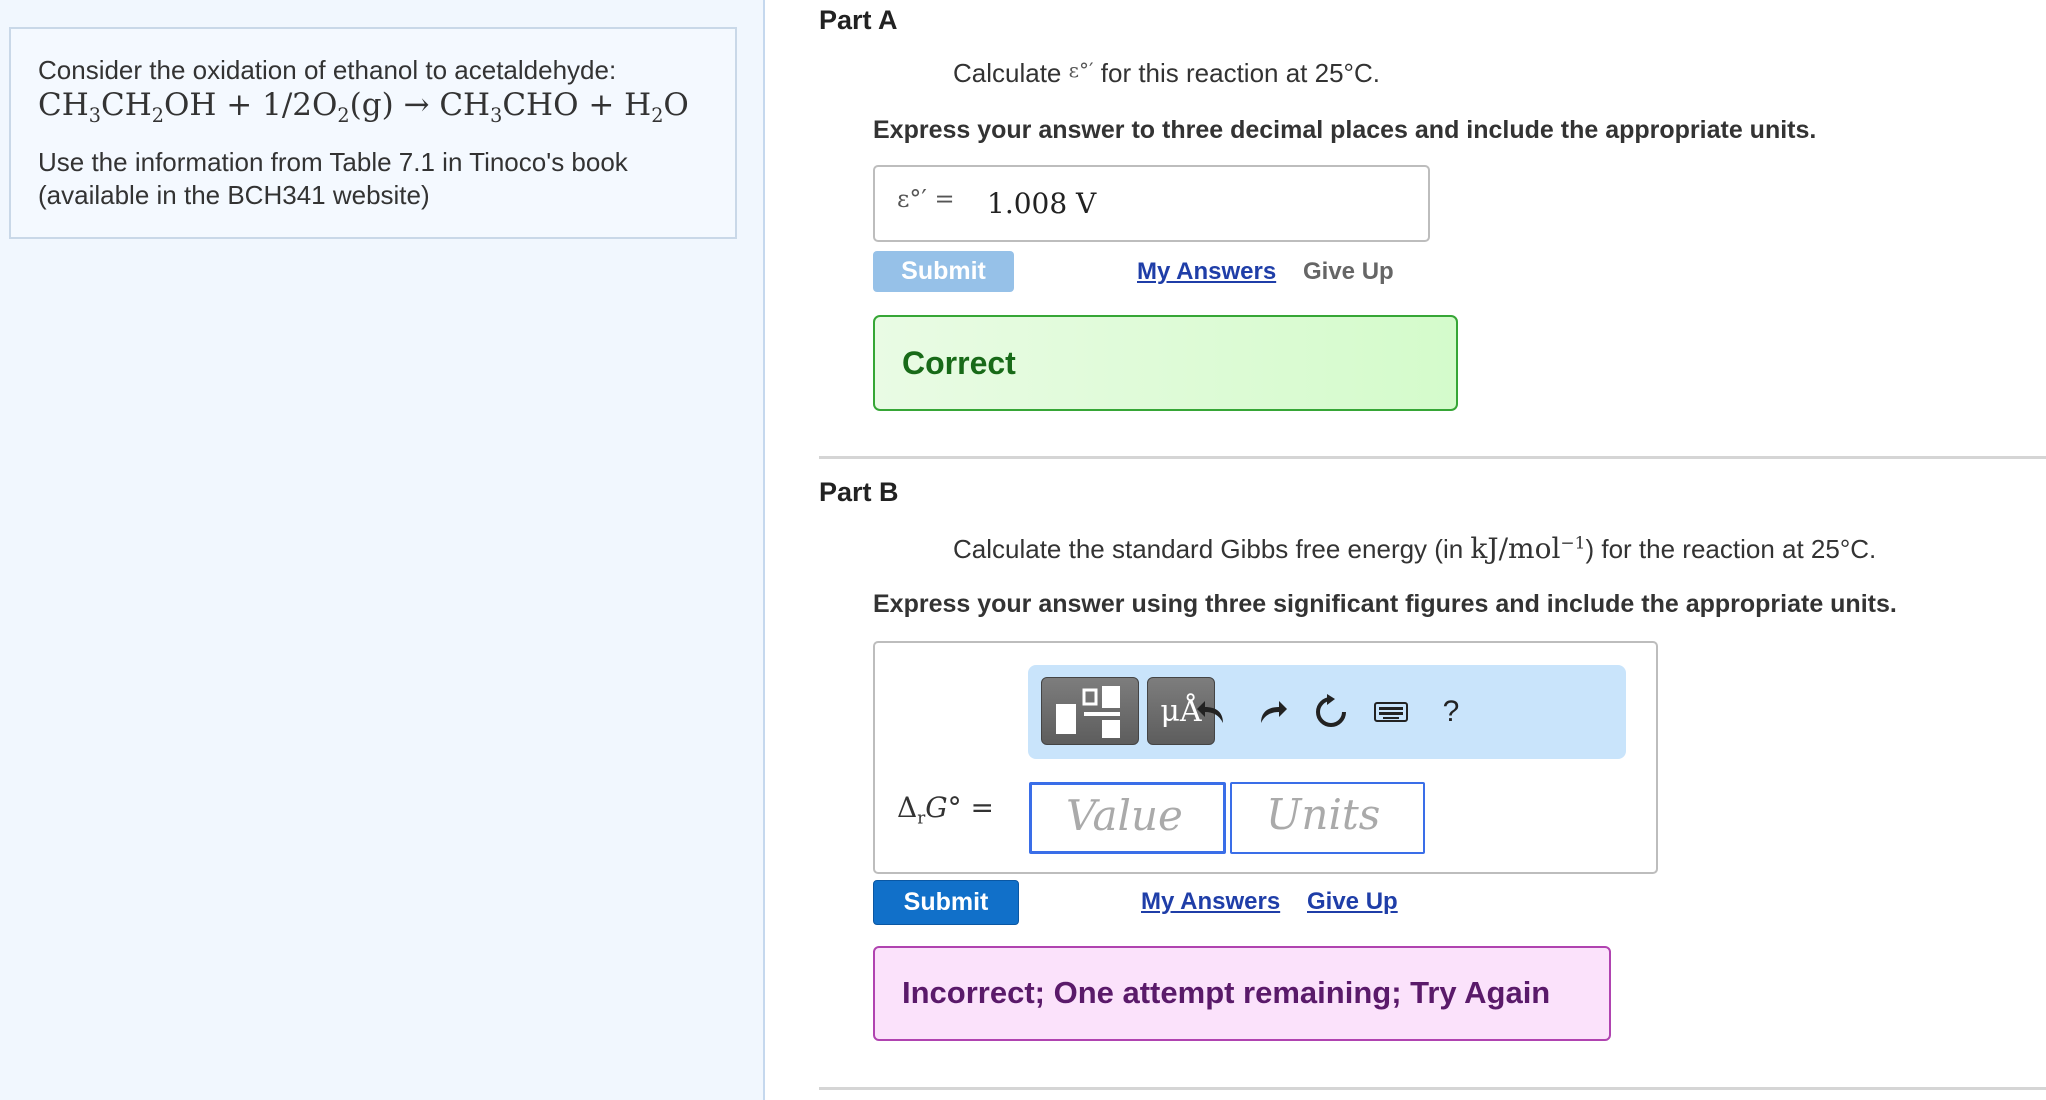 The image size is (2046, 1100). What do you see at coordinates (858, 20) in the screenshot?
I see `part-a-title: Part A` at bounding box center [858, 20].